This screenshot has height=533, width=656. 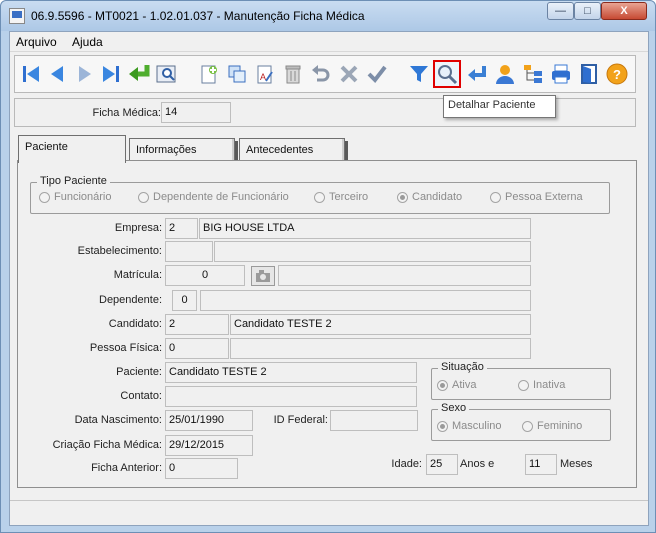 What do you see at coordinates (329, 42) in the screenshot?
I see `menu-bar: Arquivo Ajuda` at bounding box center [329, 42].